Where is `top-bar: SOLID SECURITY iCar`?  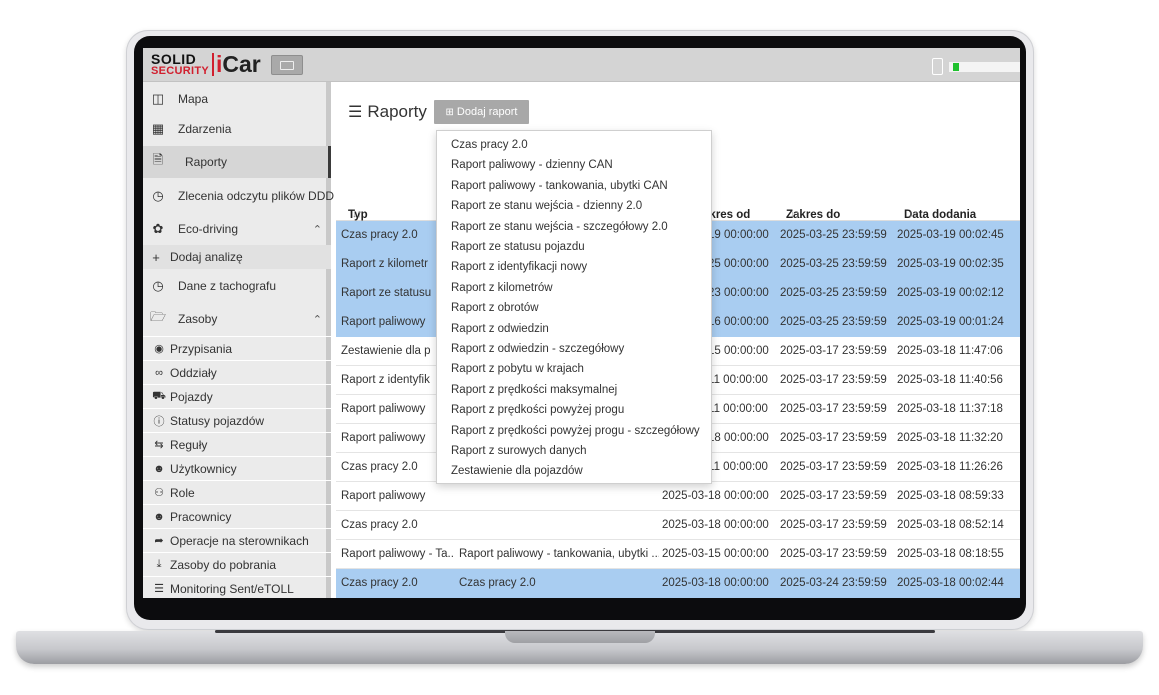
top-bar: SOLID SECURITY iCar is located at coordinates (581, 65).